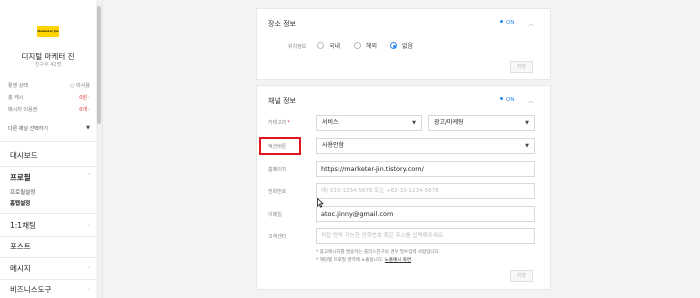  Describe the element at coordinates (22, 192) in the screenshot. I see `nav-profile-setting: 프로필설정` at that location.